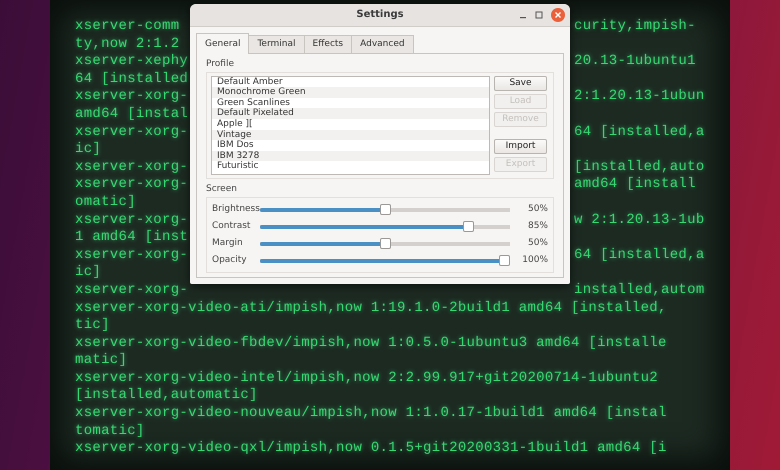 This screenshot has width=780, height=470. What do you see at coordinates (539, 15) in the screenshot?
I see `maximize-icon` at bounding box center [539, 15].